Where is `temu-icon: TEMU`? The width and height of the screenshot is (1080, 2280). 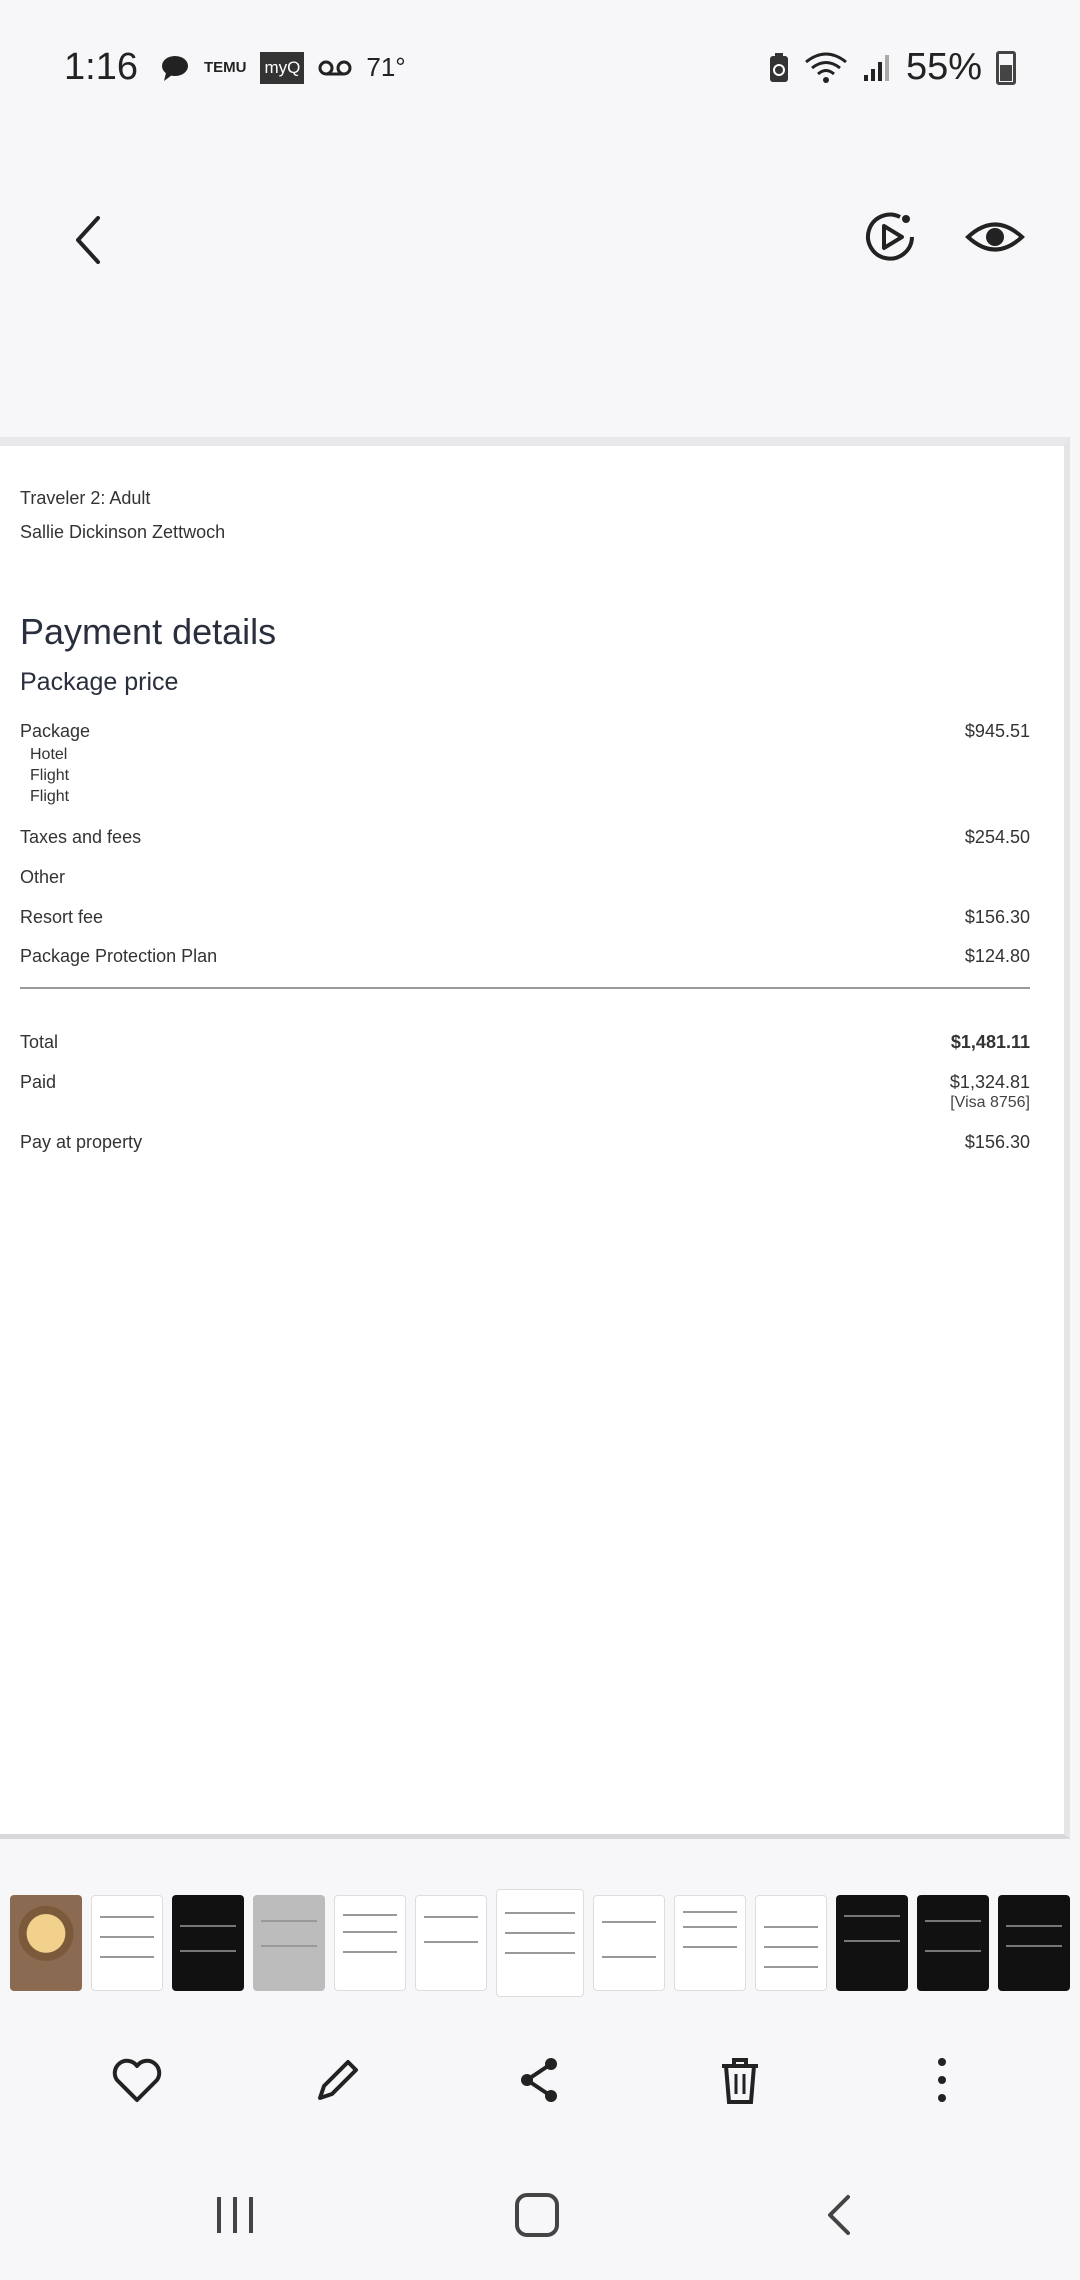 temu-icon: TEMU is located at coordinates (225, 67).